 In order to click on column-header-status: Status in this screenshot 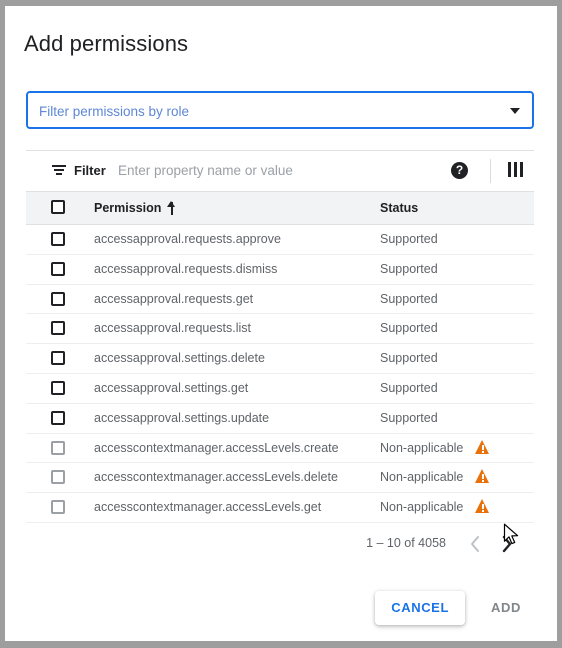, I will do `click(399, 208)`.